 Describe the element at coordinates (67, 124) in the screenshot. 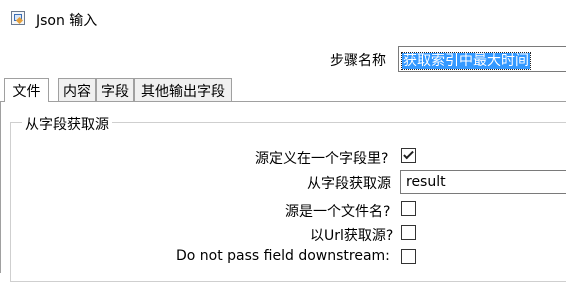

I see `group-title: 从字段获取源` at that location.